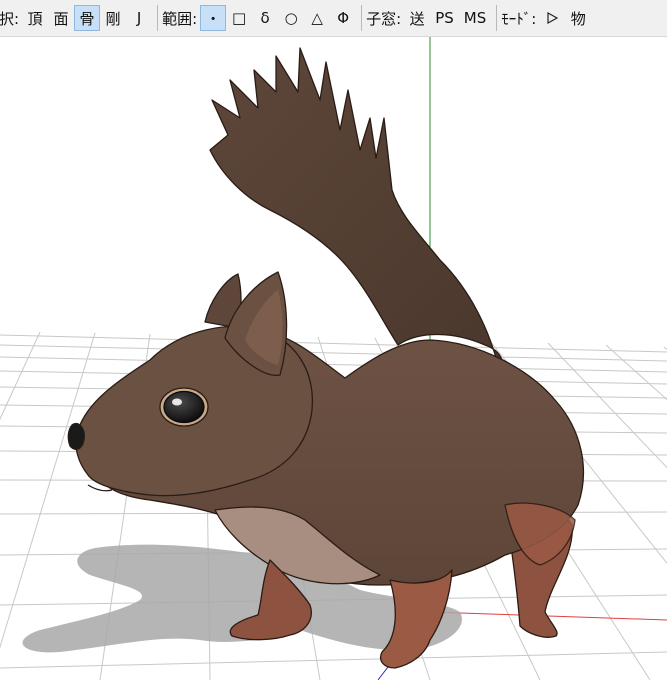  I want to click on send-button: 送, so click(417, 18).